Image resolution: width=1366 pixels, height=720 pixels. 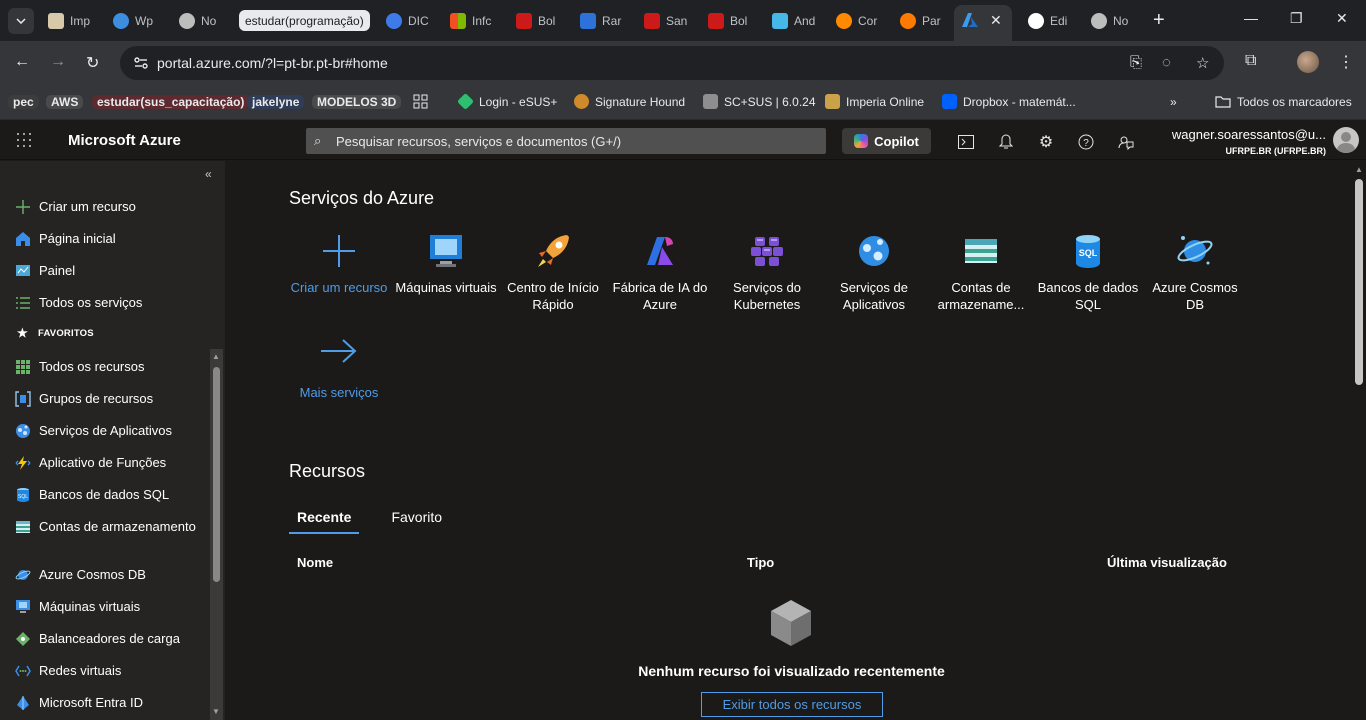 What do you see at coordinates (602, 21) in the screenshot?
I see `browser-tab: Rar` at bounding box center [602, 21].